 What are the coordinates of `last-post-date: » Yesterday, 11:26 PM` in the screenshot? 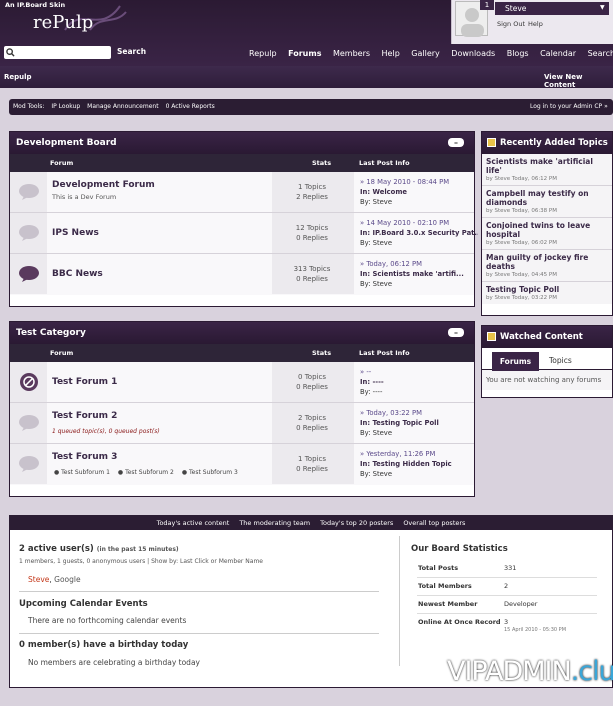 It's located at (419, 454).